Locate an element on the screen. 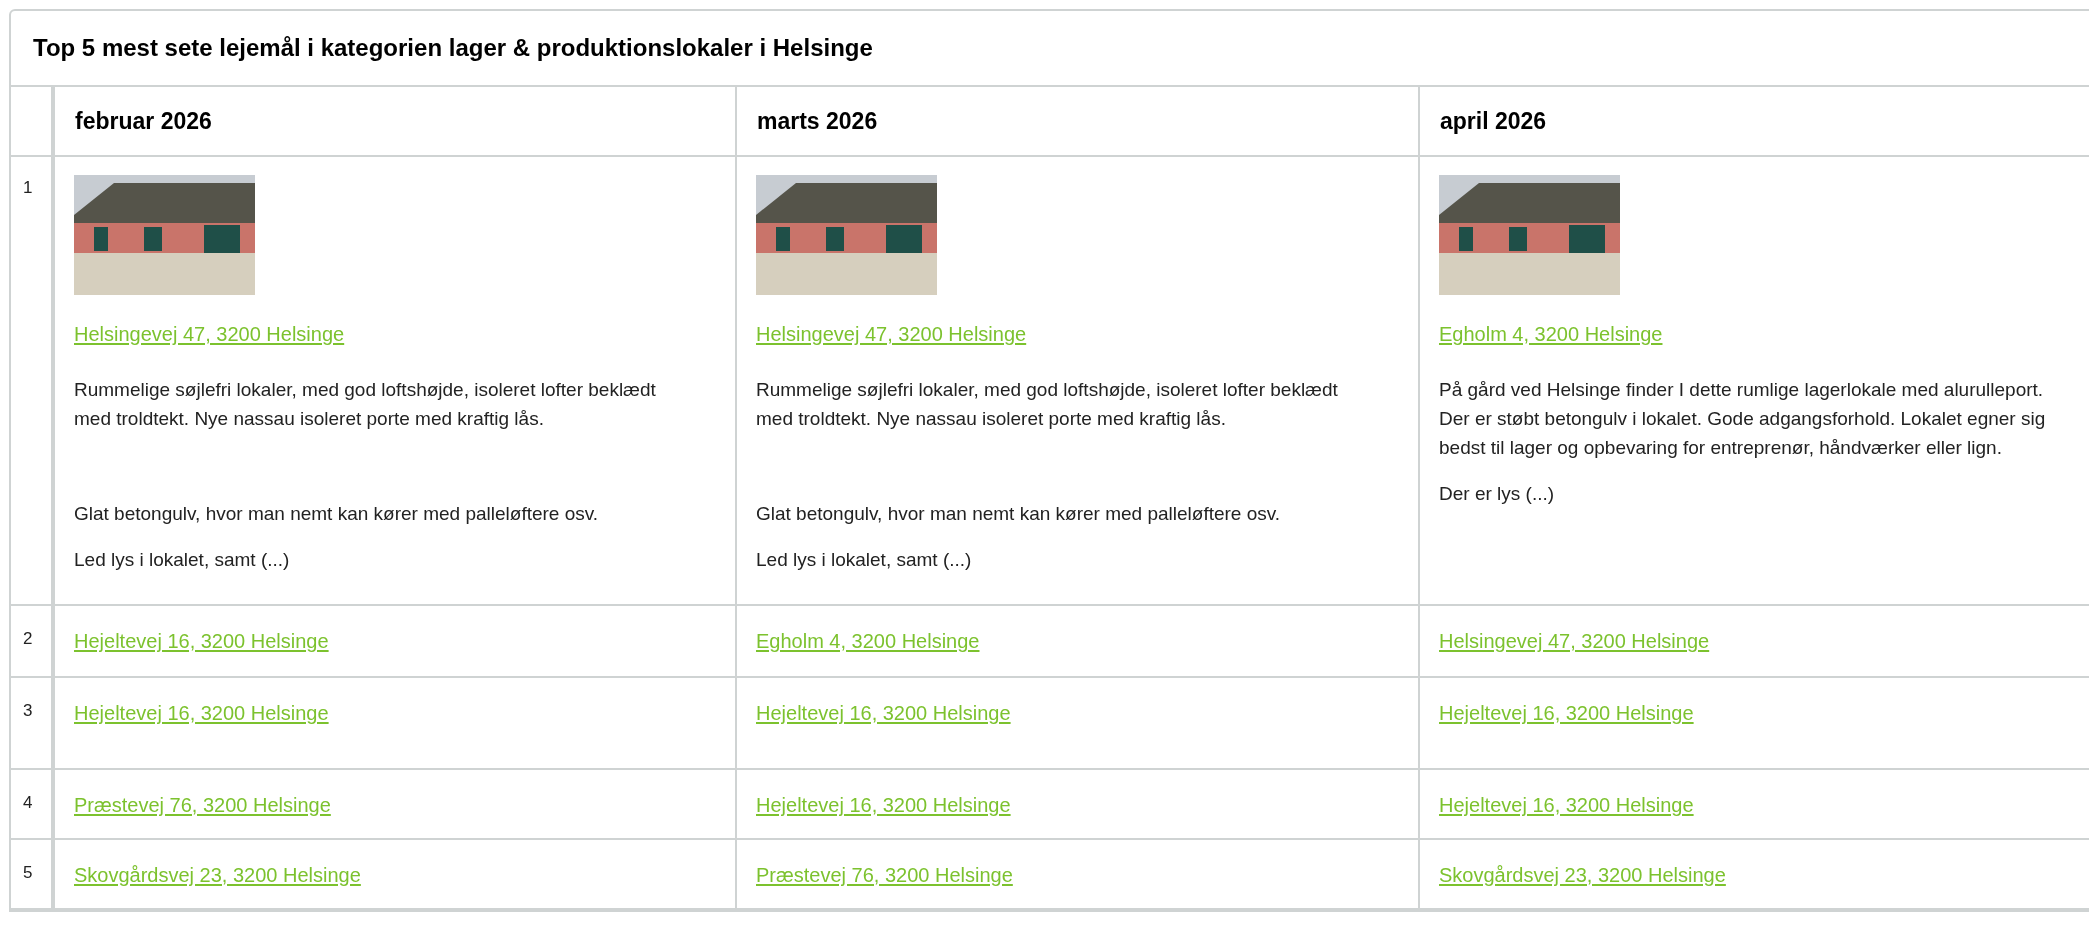  description-paragraph: På gård ved Helsinge finder I dette rumlige lagerlokale med alurulleport. Der er støbt betongulv i lokalet. Gode adgangsforhold. Lokalet egner sig bedst til lager og opbevaring for entreprenør, håndværker eller lign. is located at coordinates (1743, 419).